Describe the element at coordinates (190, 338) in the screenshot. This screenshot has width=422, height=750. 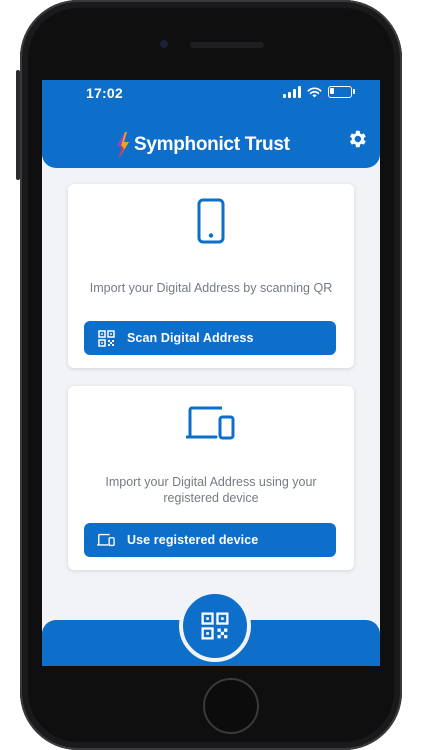
I see `scan-digital-address-label: Scan Digital Address` at that location.